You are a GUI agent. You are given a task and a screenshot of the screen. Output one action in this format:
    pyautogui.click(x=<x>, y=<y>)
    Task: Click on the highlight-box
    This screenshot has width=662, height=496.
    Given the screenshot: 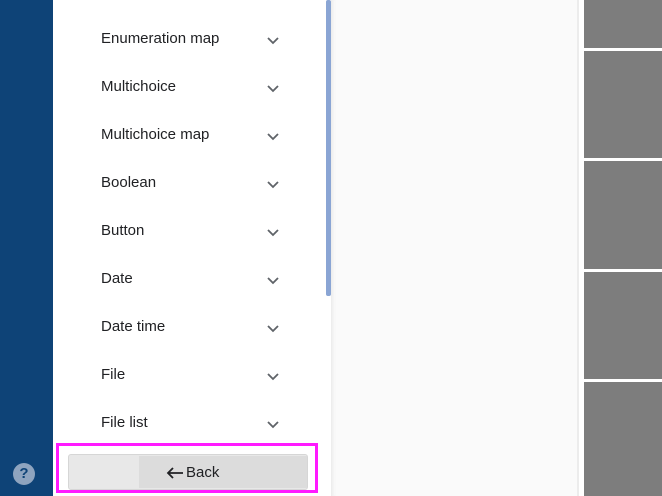 What is the action you would take?
    pyautogui.click(x=187, y=468)
    